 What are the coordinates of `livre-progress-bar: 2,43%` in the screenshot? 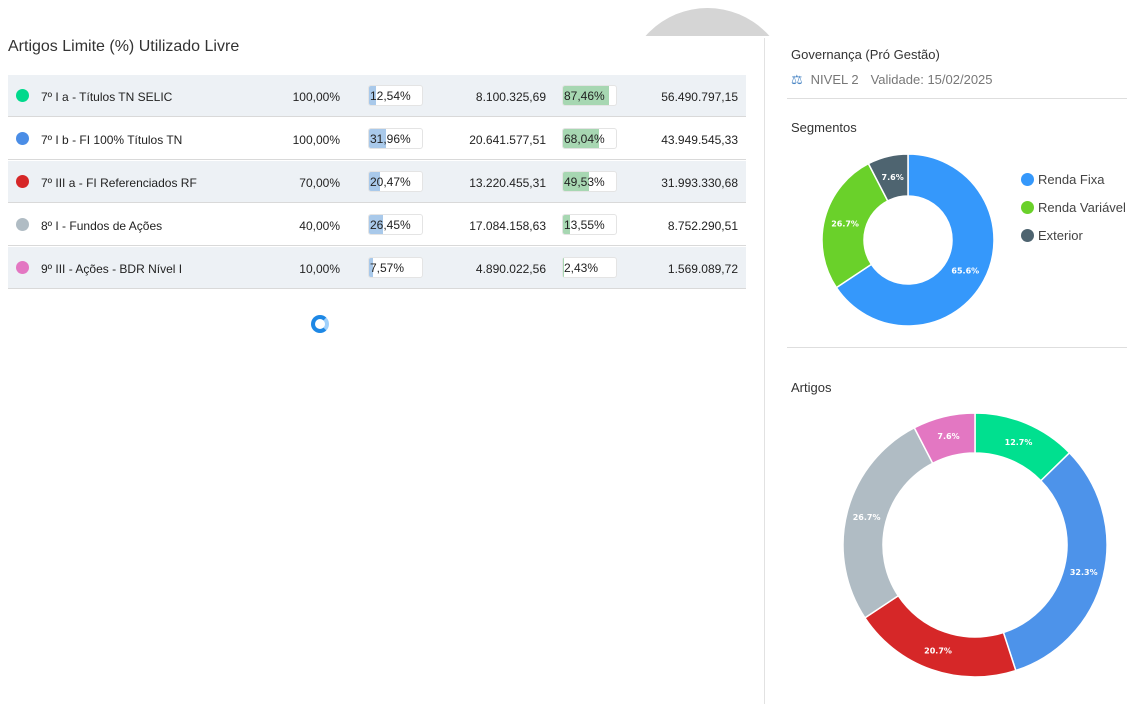 It's located at (589, 267).